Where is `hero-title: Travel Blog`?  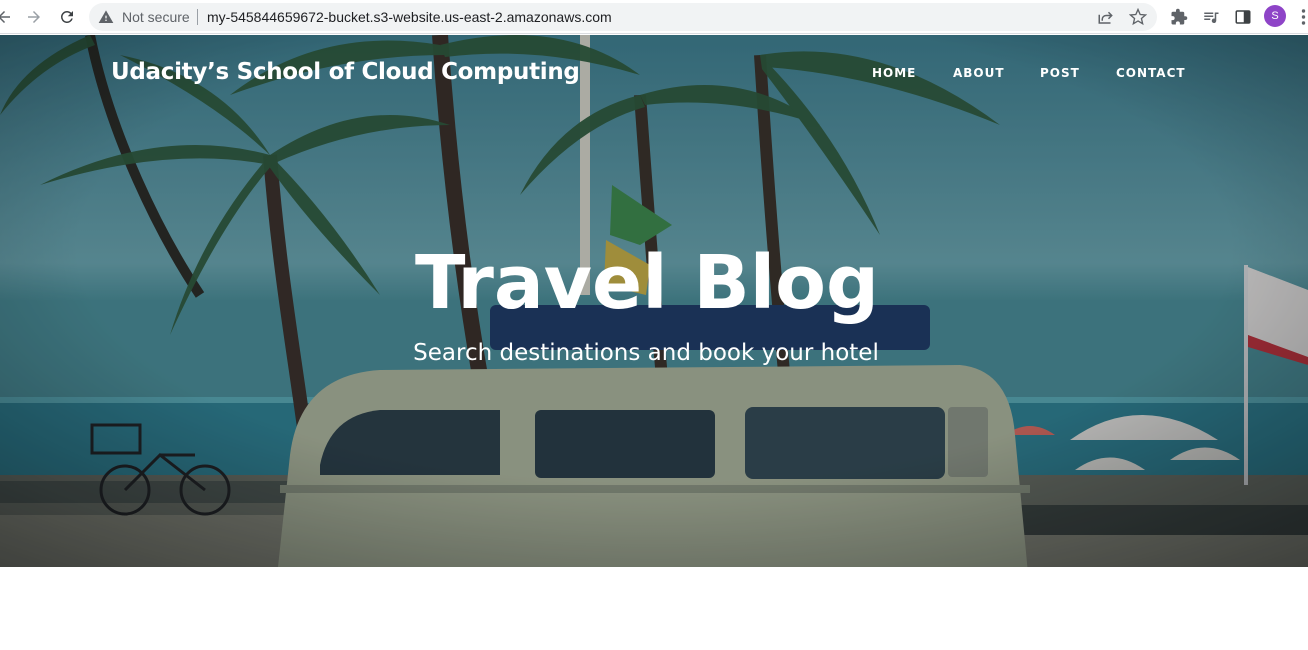
hero-title: Travel Blog is located at coordinates (647, 283).